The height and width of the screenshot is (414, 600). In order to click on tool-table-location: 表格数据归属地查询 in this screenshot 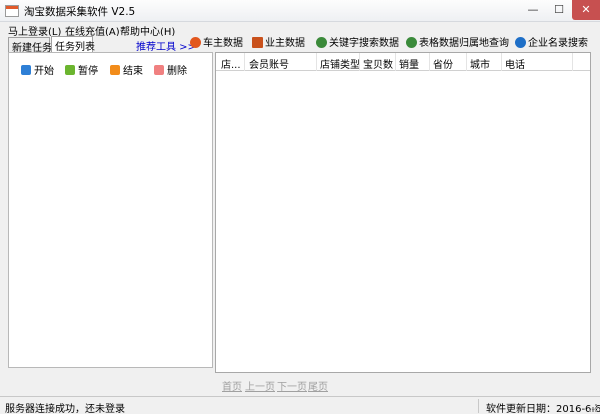, I will do `click(457, 44)`.